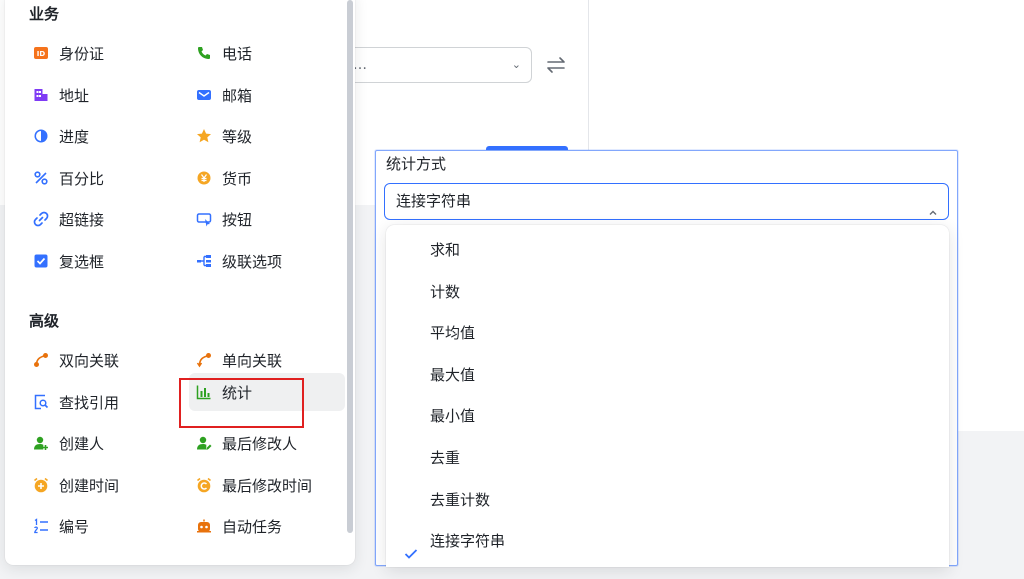  I want to click on option-label: 连接字符串, so click(468, 541).